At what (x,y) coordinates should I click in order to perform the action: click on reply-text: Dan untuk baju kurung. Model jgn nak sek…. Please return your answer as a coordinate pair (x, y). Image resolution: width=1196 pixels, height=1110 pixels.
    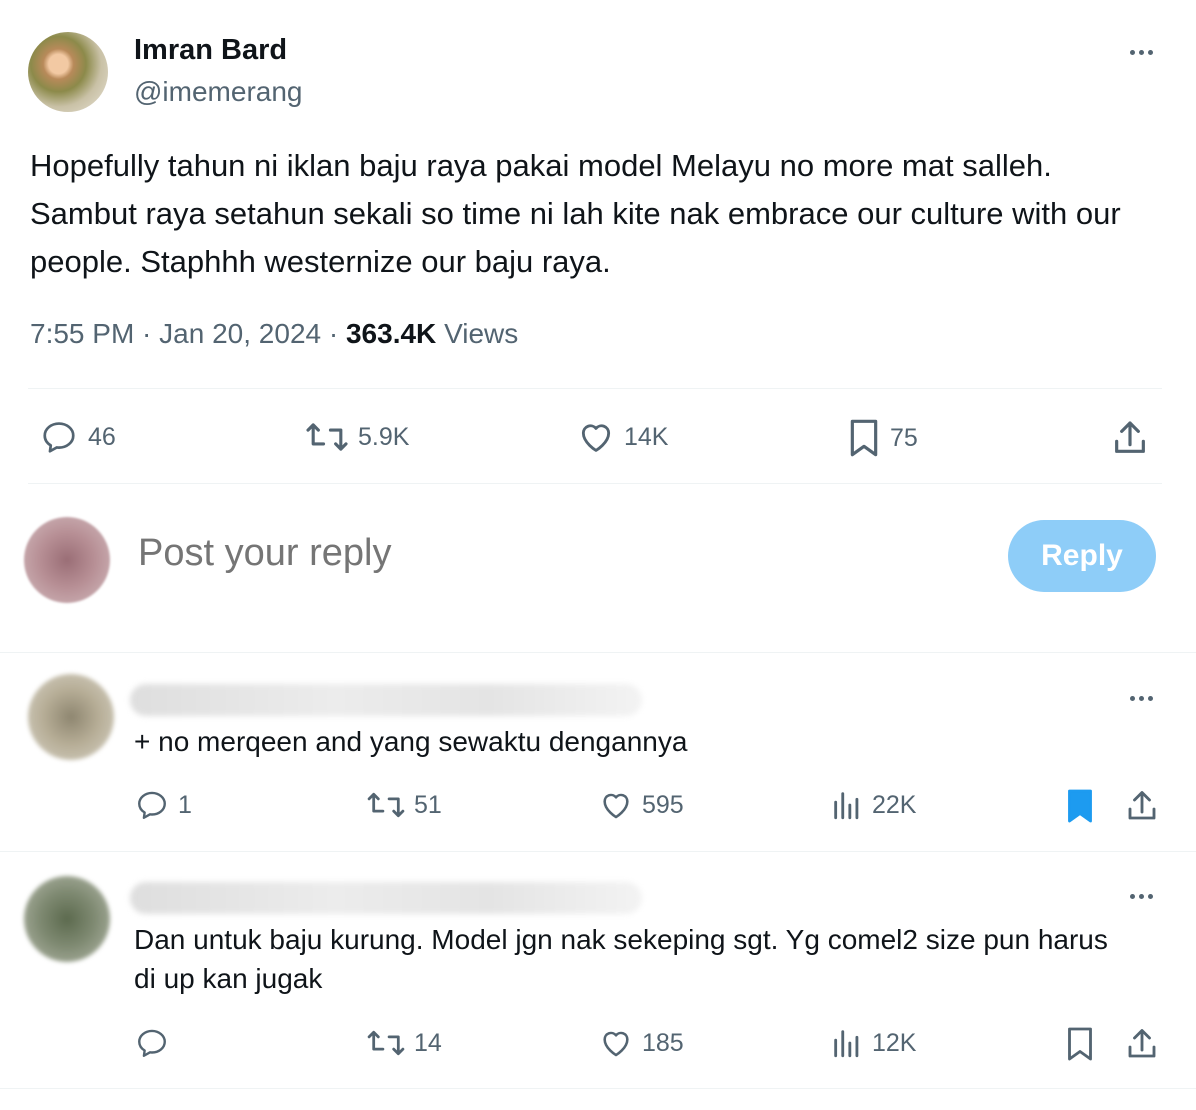
    Looking at the image, I should click on (621, 959).